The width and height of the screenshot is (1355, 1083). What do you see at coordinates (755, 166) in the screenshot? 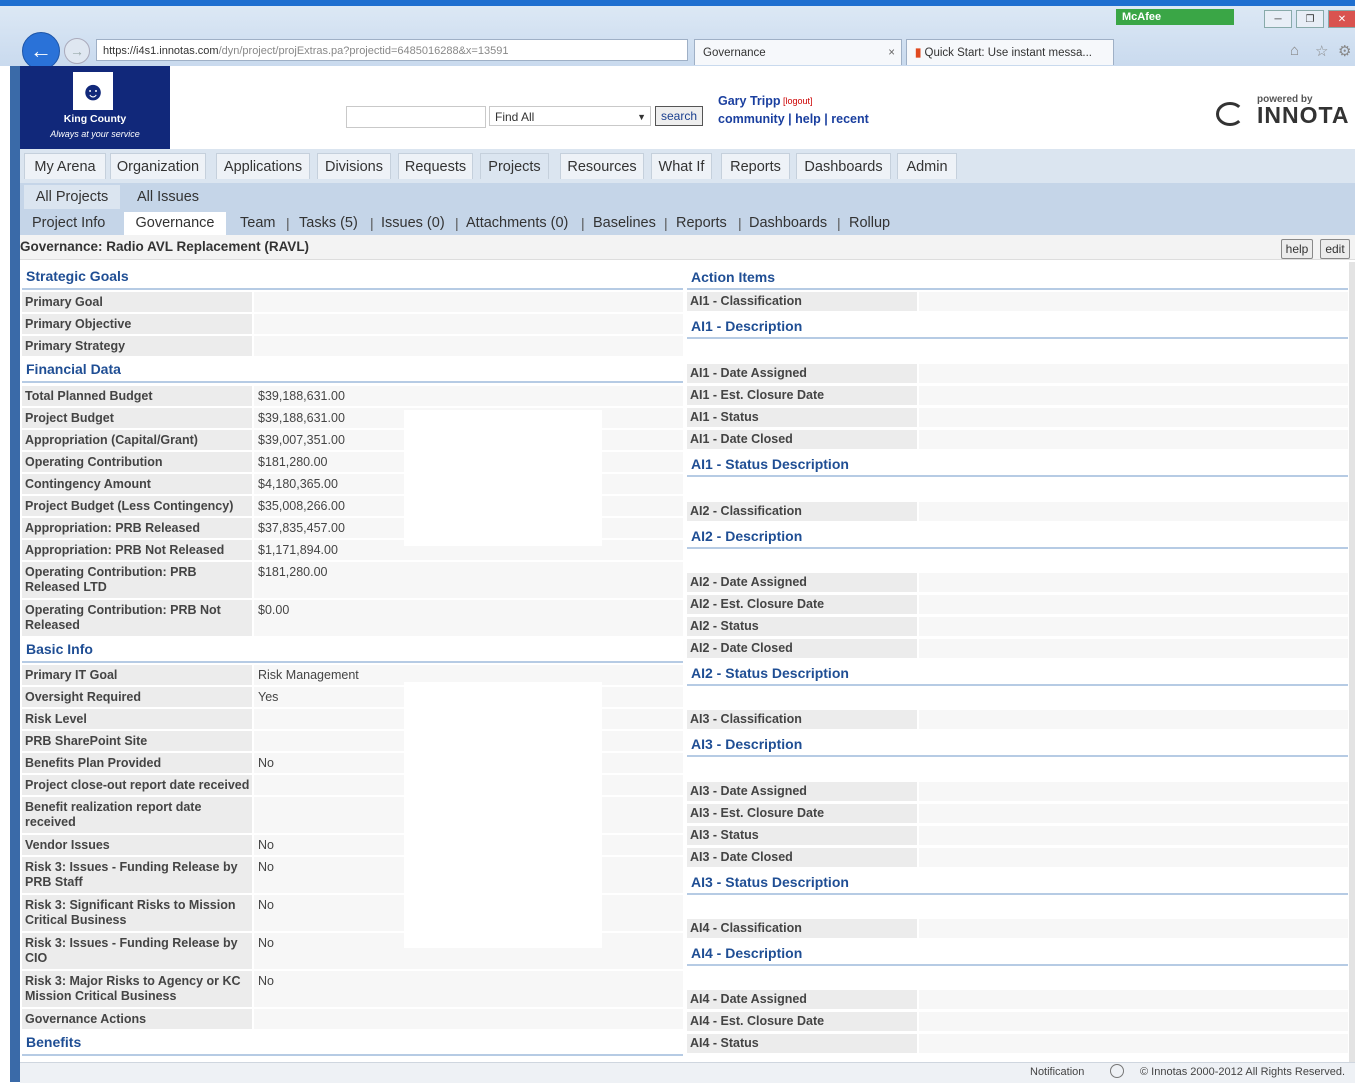
I see `tab-reports: Reports` at bounding box center [755, 166].